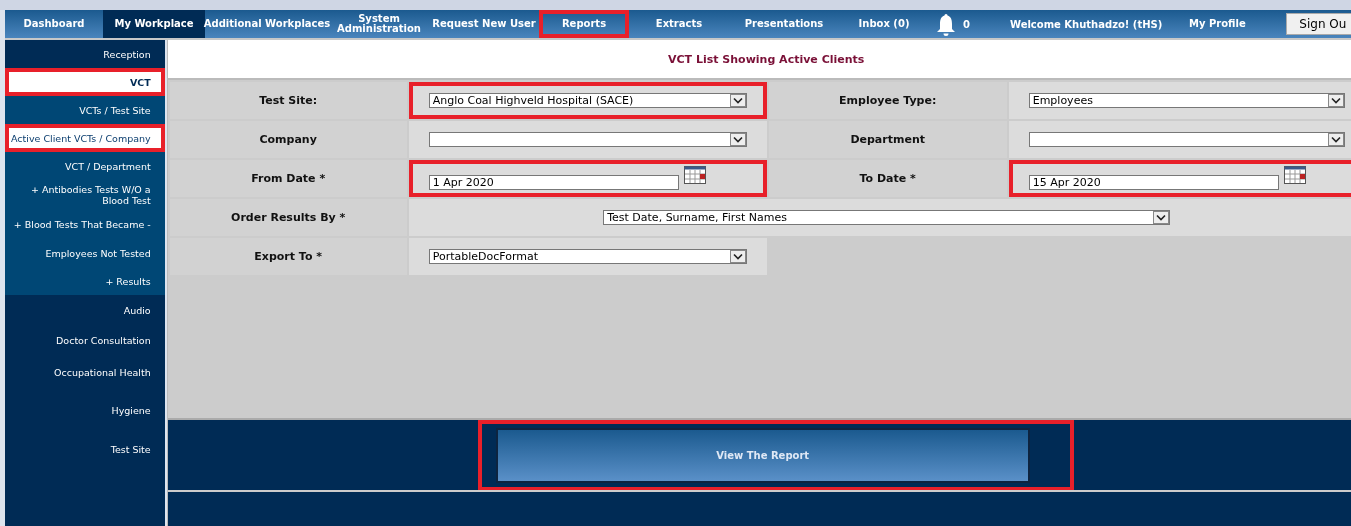 The width and height of the screenshot is (1351, 526). What do you see at coordinates (679, 24) in the screenshot?
I see `nav-tab: Extracts` at bounding box center [679, 24].